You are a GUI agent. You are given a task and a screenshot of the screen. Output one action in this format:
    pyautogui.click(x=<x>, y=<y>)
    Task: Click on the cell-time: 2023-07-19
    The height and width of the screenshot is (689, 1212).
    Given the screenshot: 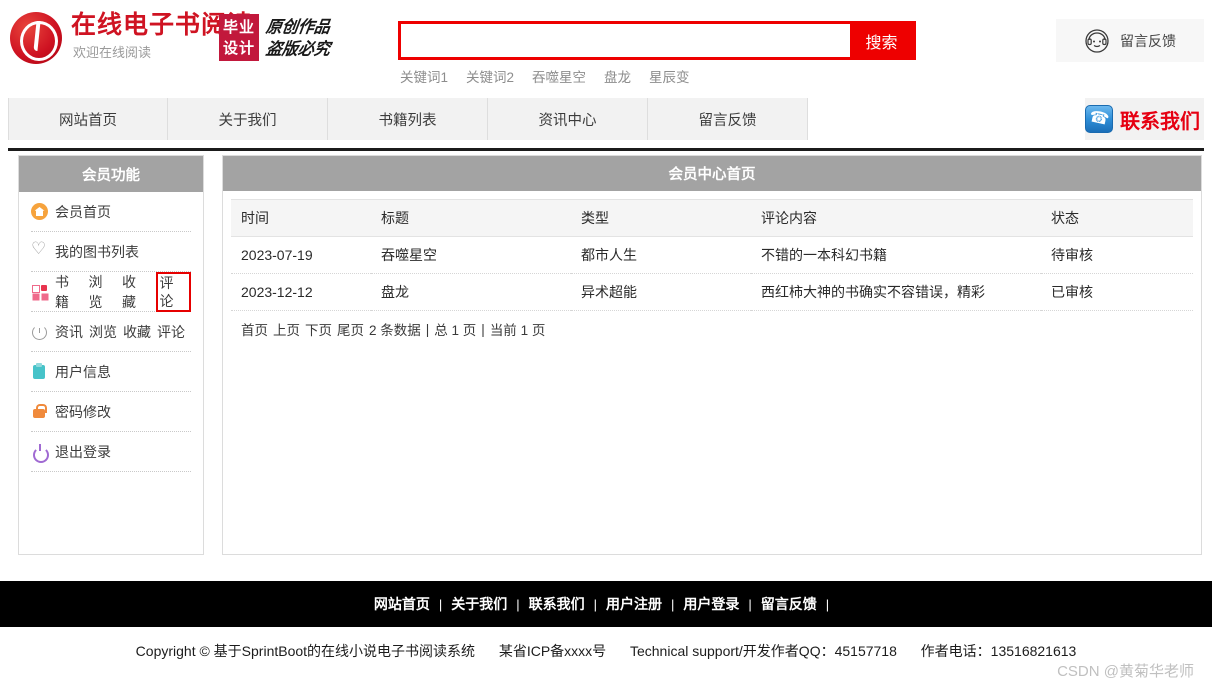 What is the action you would take?
    pyautogui.click(x=301, y=255)
    